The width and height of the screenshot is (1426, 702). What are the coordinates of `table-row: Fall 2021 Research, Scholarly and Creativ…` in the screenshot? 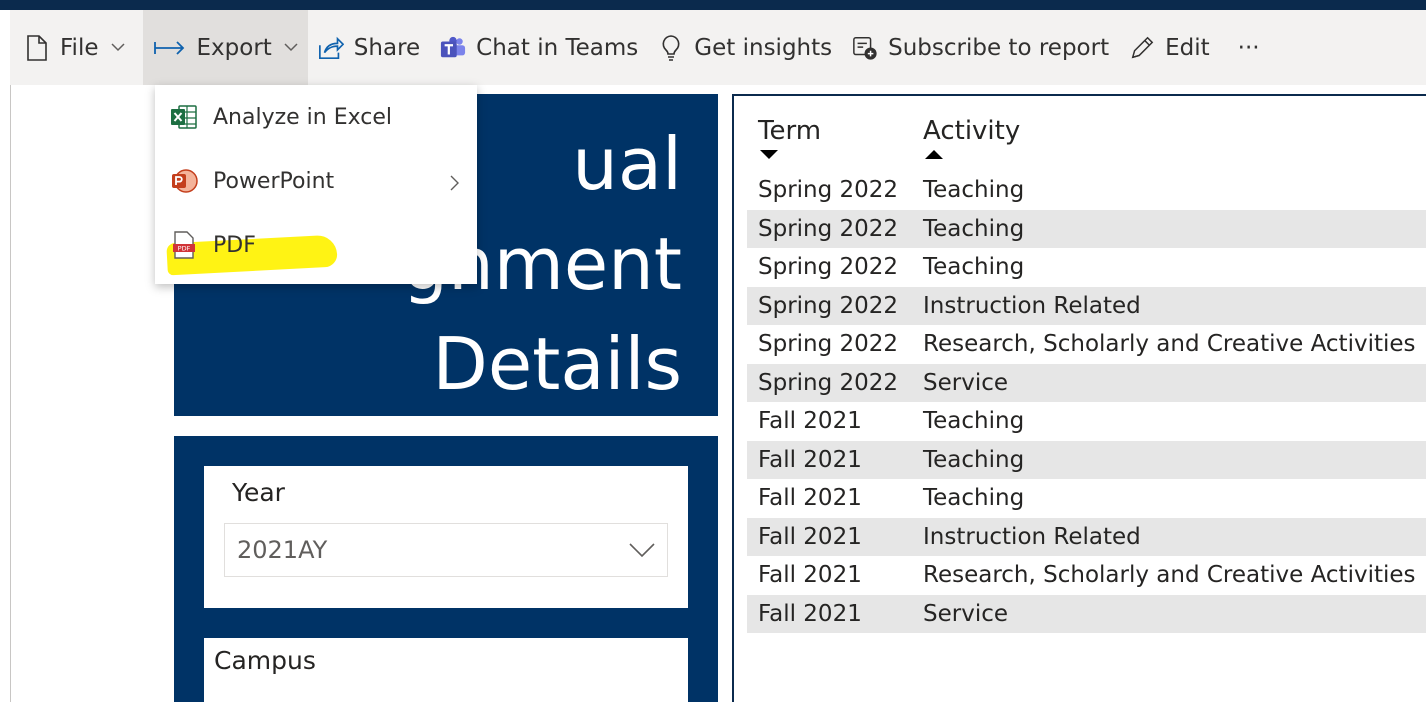 It's located at (1086, 575).